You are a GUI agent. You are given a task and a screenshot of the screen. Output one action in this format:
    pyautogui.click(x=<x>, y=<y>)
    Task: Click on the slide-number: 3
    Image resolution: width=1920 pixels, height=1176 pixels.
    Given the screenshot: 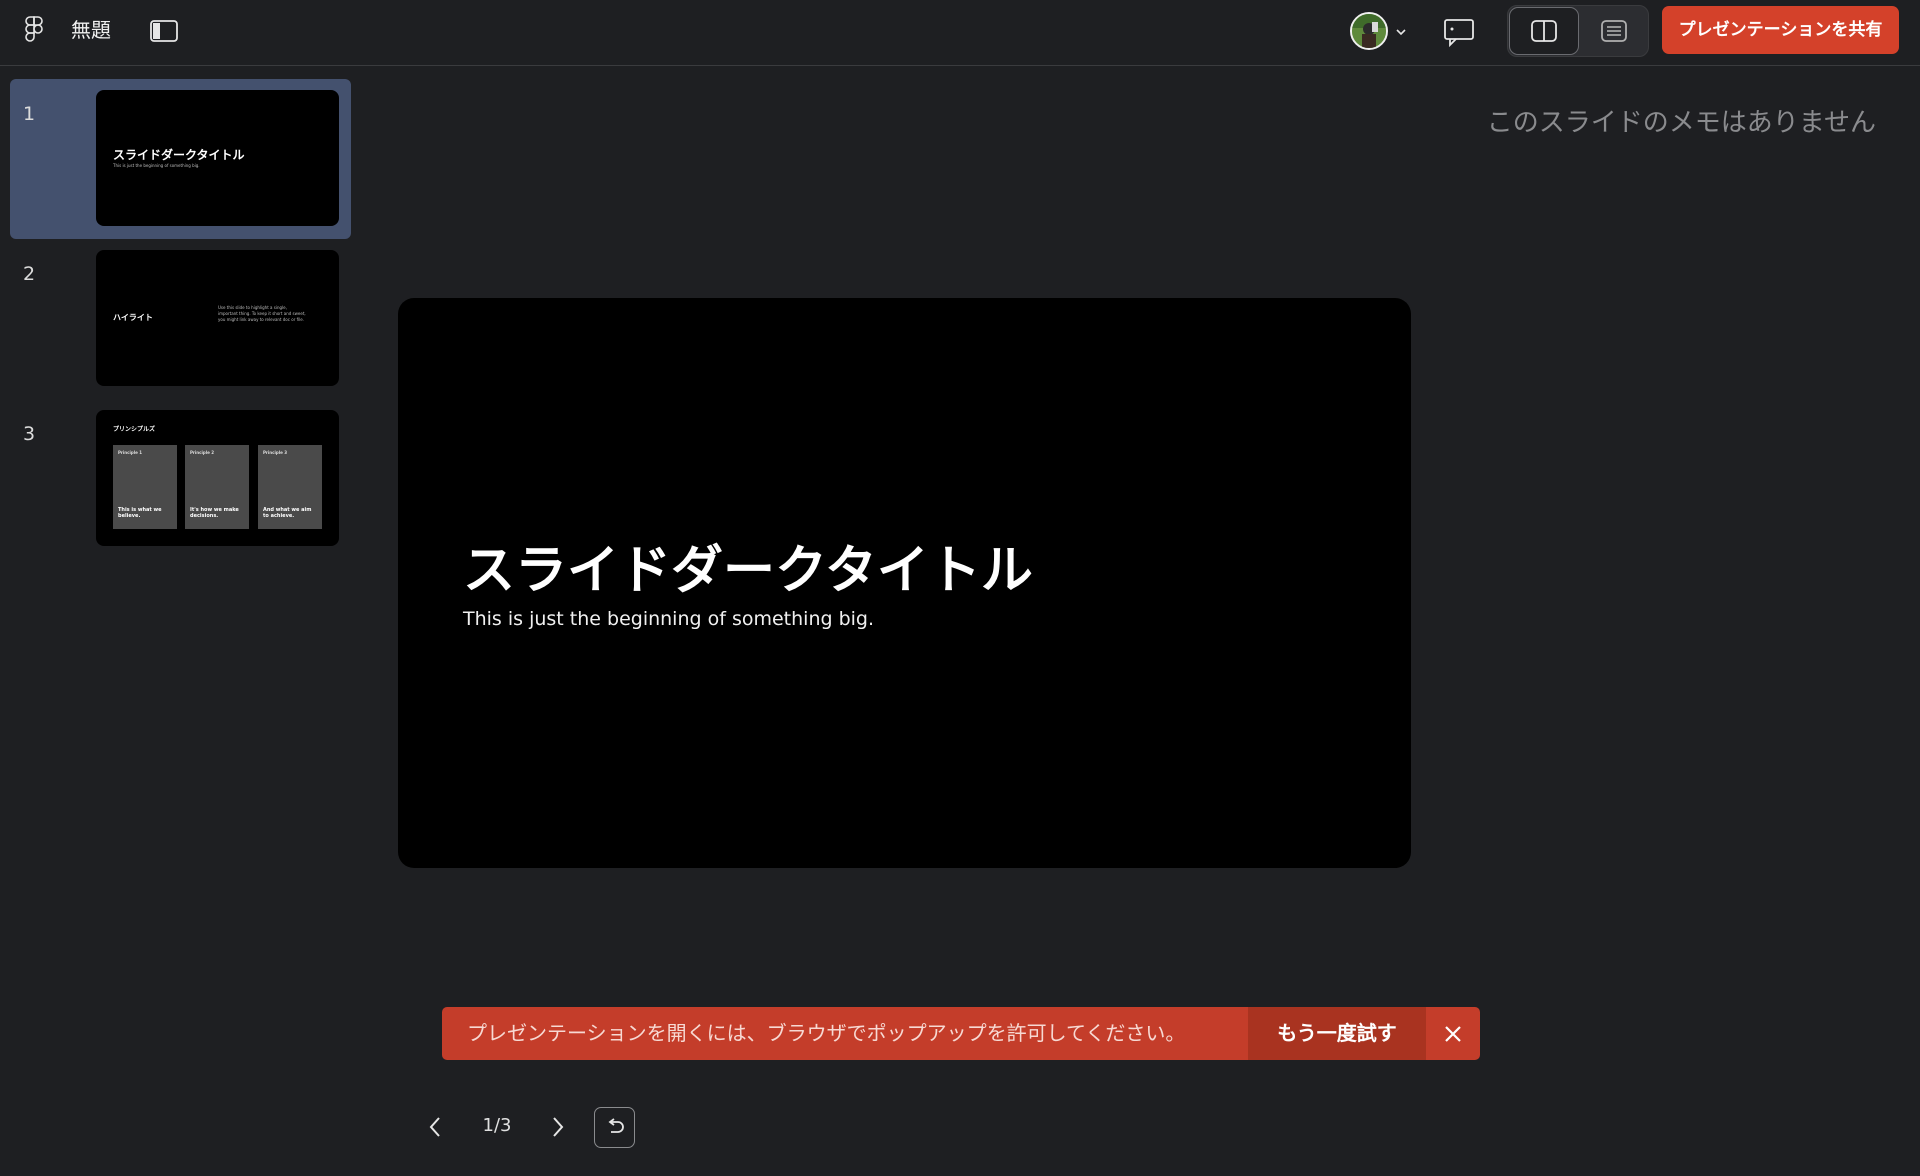 What is the action you would take?
    pyautogui.click(x=29, y=434)
    